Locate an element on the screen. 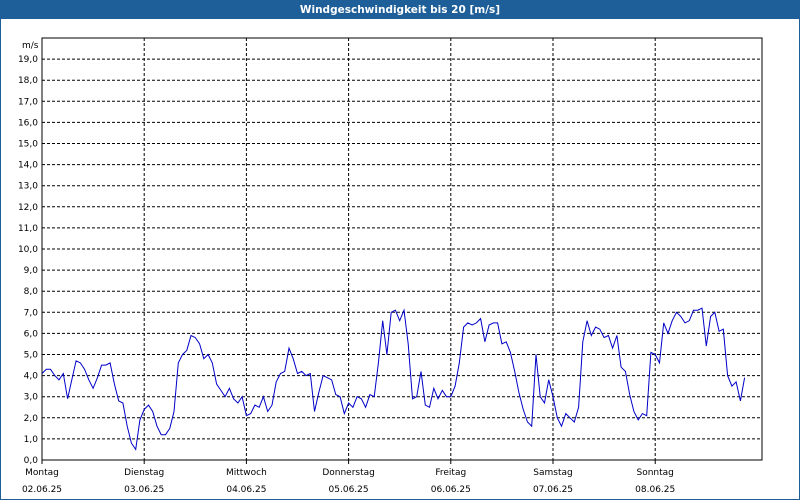 This screenshot has height=500, width=800. y-tick-label: 7,0 is located at coordinates (31, 313).